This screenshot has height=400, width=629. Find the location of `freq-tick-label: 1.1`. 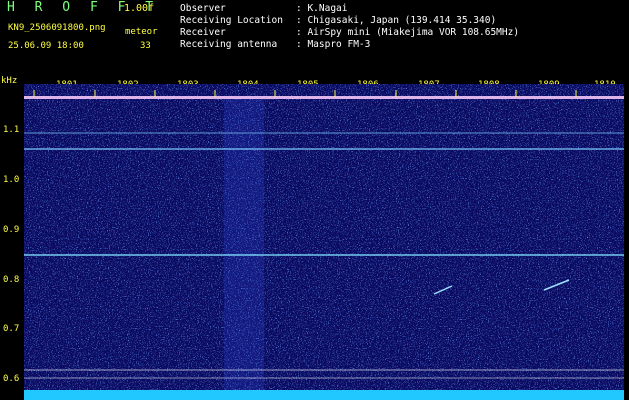

freq-tick-label: 1.1 is located at coordinates (11, 130).